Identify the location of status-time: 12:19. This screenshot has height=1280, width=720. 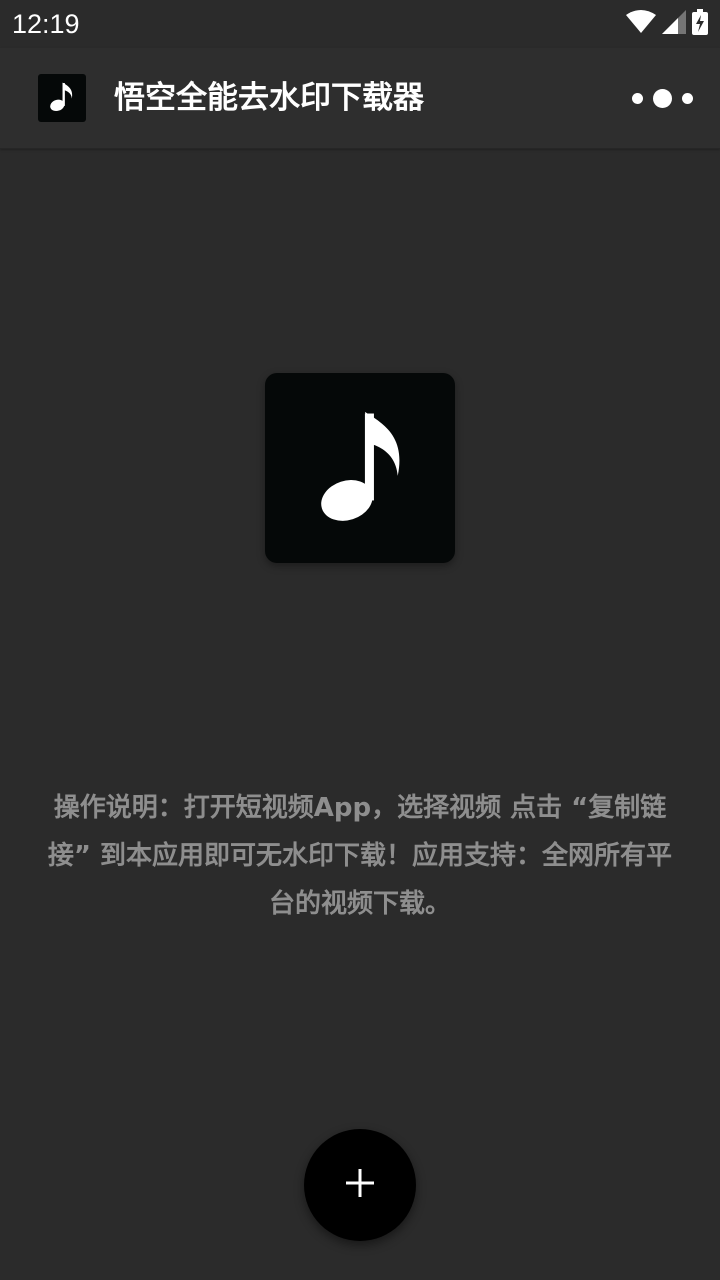
(46, 24).